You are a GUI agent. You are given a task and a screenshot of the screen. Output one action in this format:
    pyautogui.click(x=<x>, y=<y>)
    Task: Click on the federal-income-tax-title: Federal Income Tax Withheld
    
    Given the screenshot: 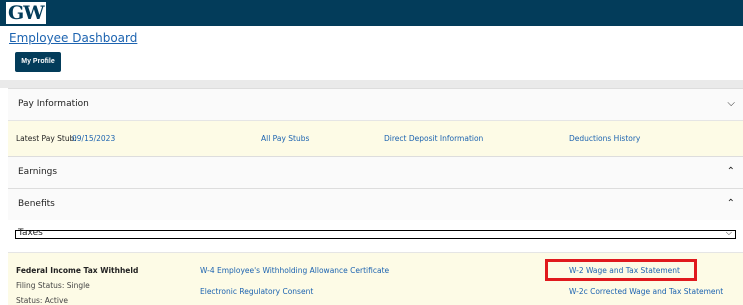 What is the action you would take?
    pyautogui.click(x=77, y=270)
    